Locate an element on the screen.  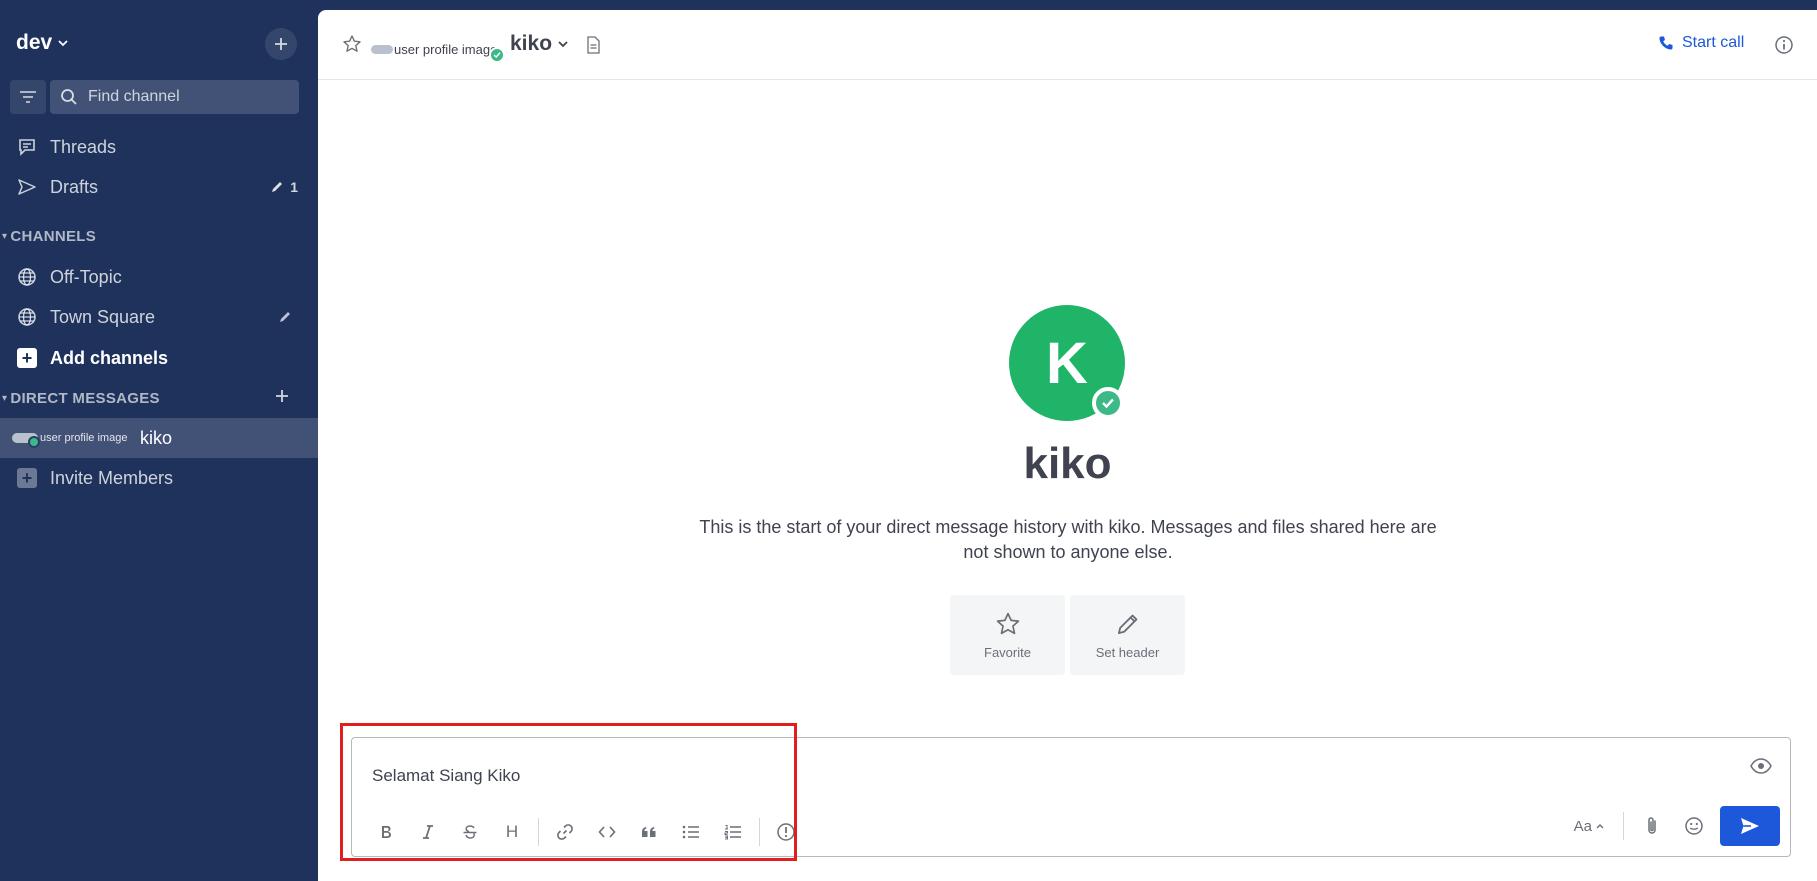
strikethrough-icon is located at coordinates (470, 832).